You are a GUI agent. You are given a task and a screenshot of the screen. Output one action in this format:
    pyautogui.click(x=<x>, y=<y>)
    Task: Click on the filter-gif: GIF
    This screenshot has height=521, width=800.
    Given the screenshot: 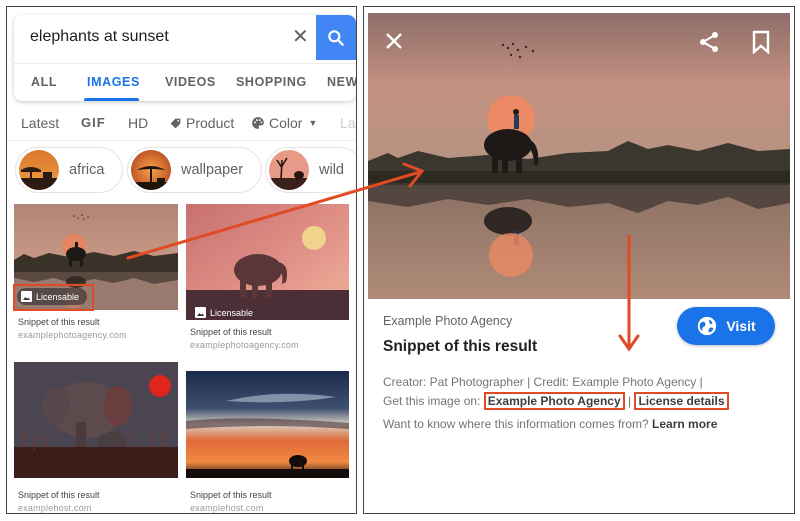 What is the action you would take?
    pyautogui.click(x=93, y=122)
    